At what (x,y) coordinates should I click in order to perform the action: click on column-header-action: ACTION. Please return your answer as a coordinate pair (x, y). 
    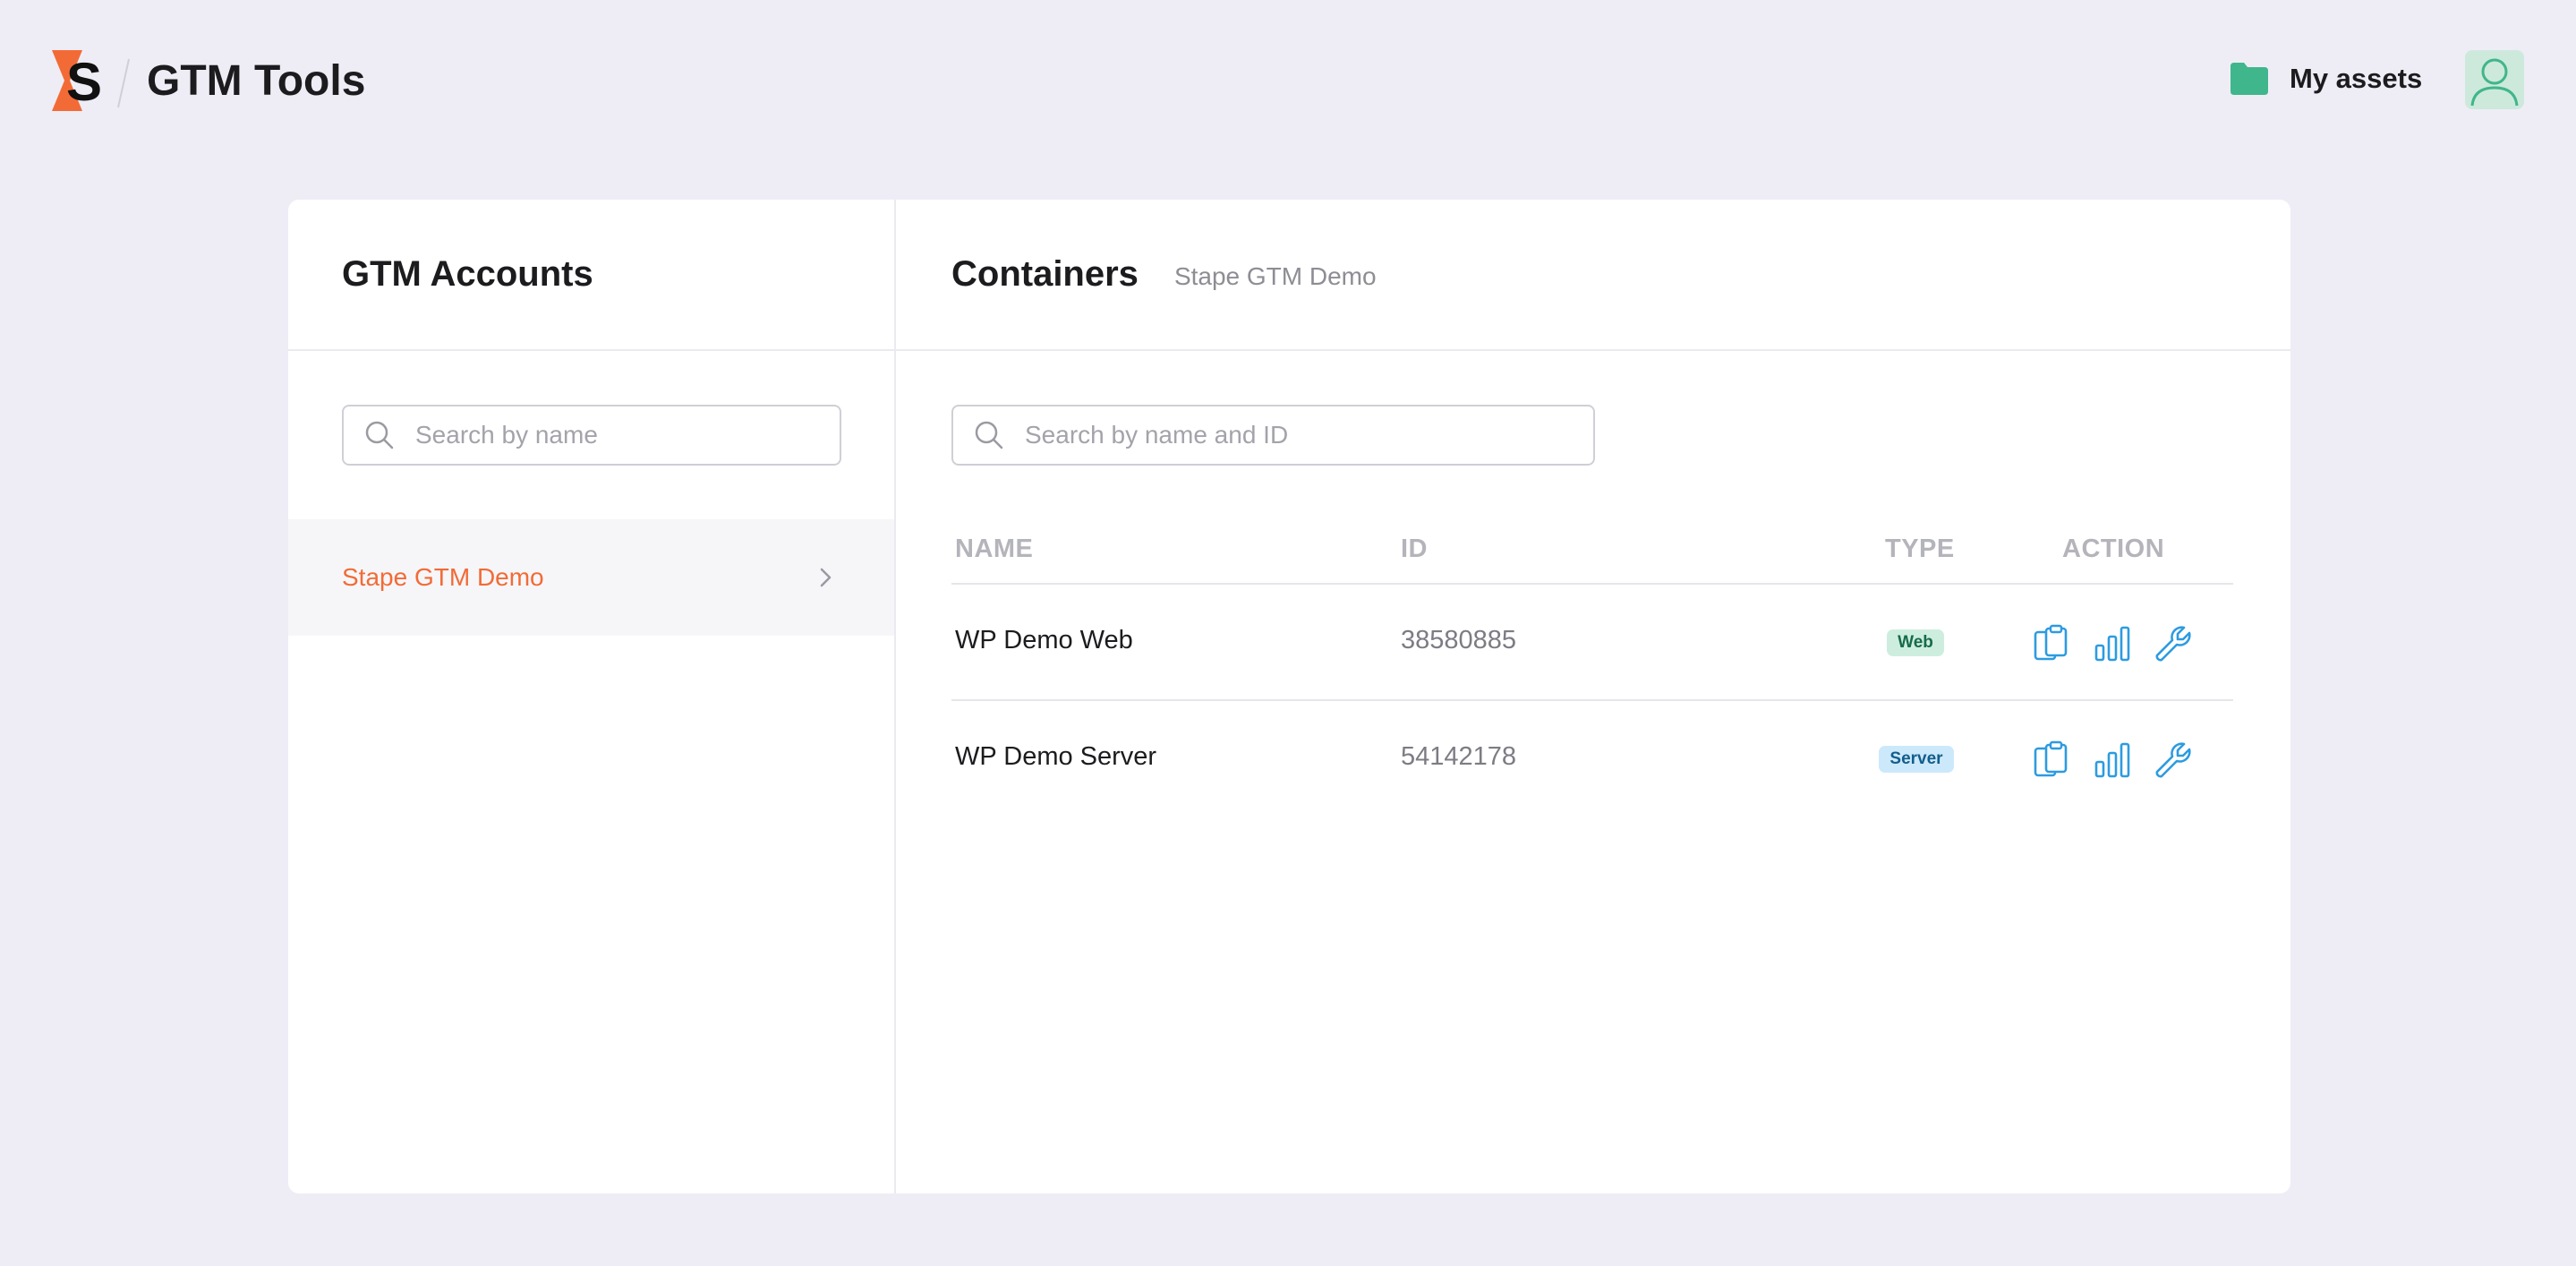
    Looking at the image, I should click on (2113, 549).